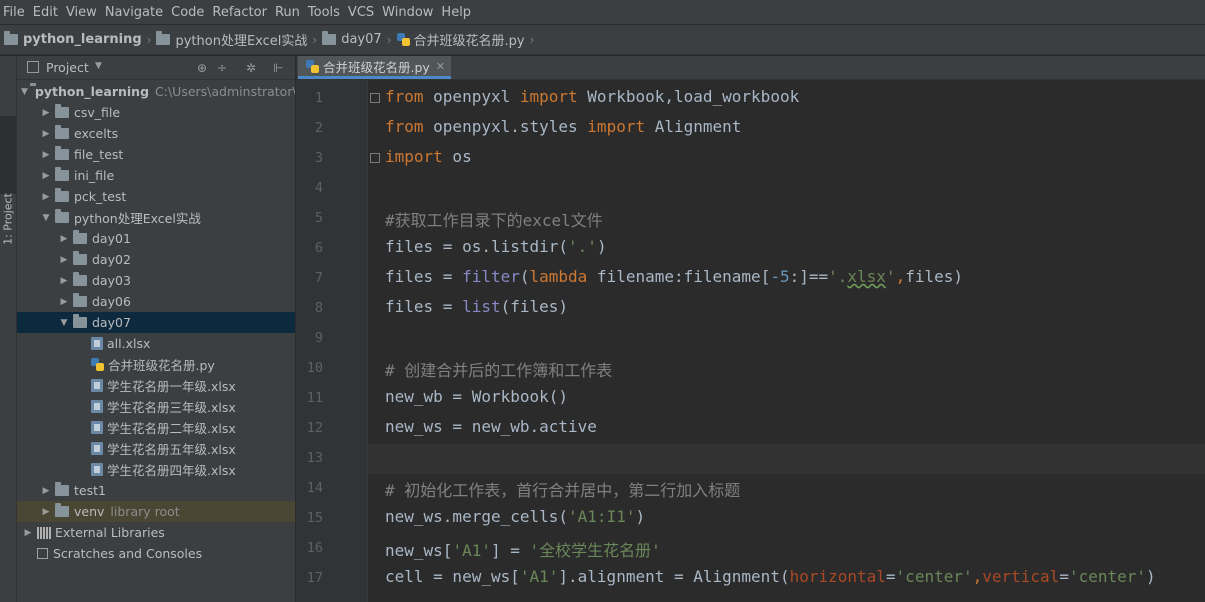 The image size is (1205, 602). I want to click on menu-edit: Edit, so click(46, 12).